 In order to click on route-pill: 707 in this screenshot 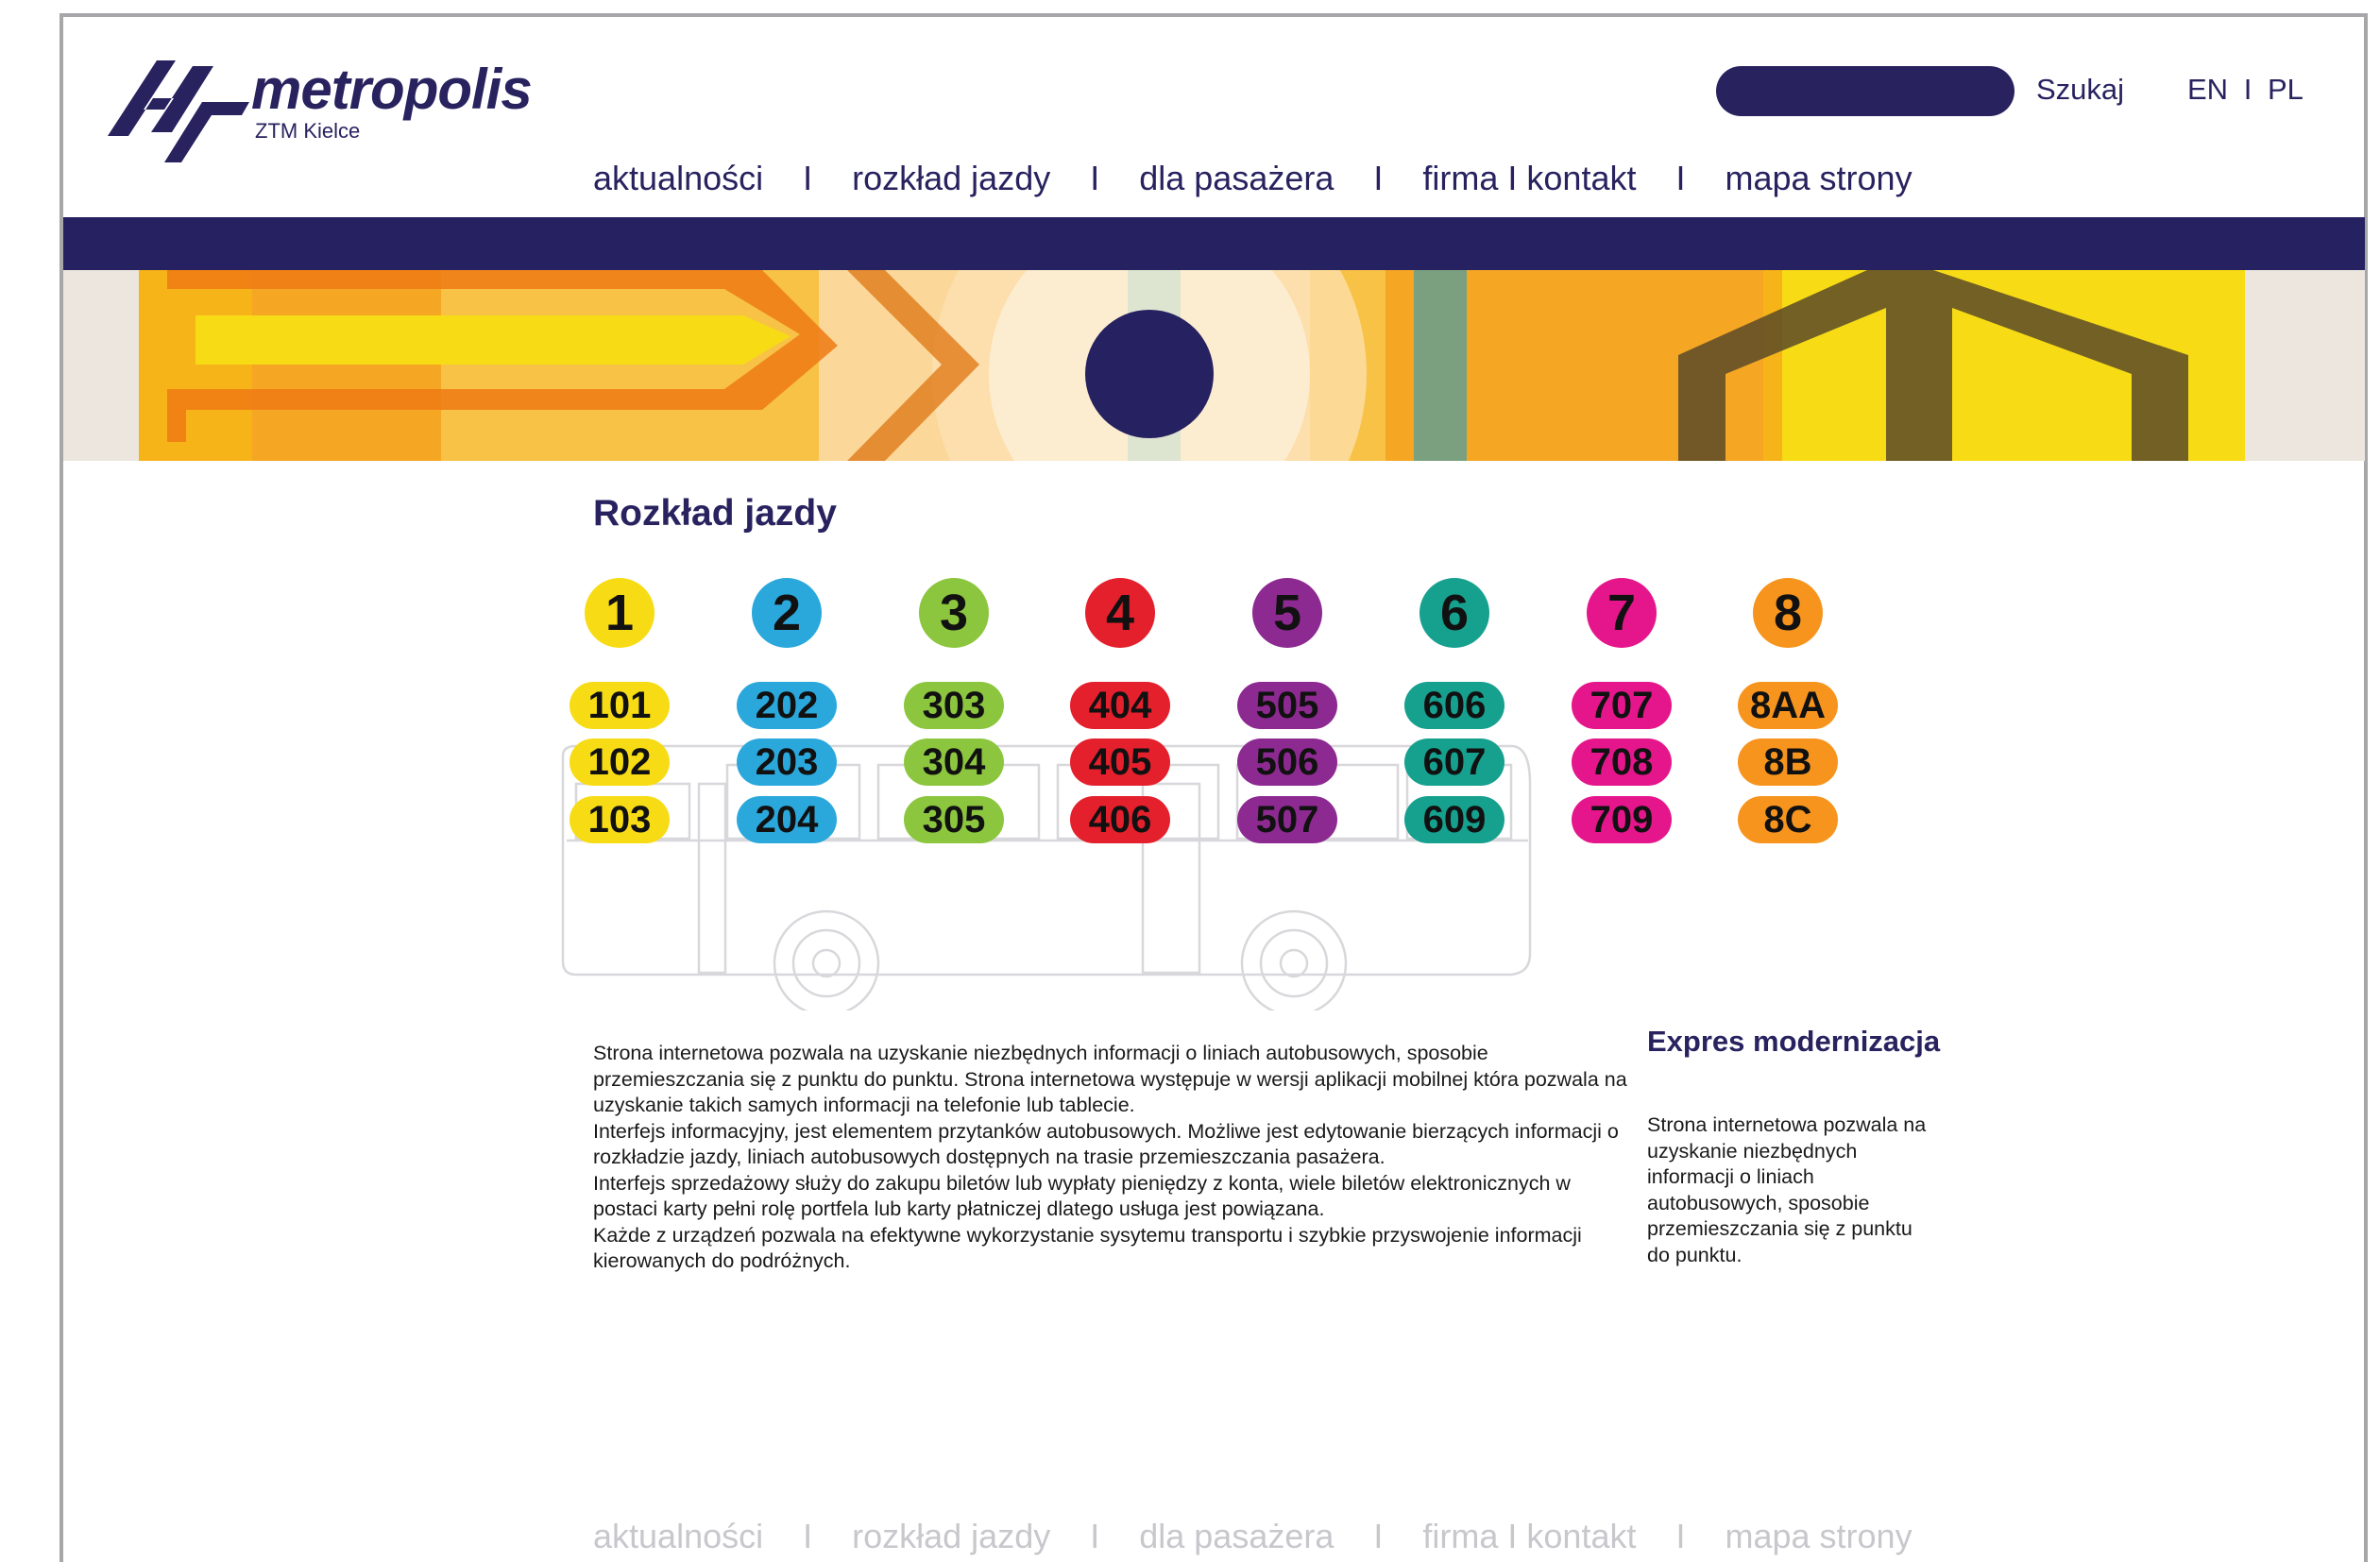, I will do `click(1622, 705)`.